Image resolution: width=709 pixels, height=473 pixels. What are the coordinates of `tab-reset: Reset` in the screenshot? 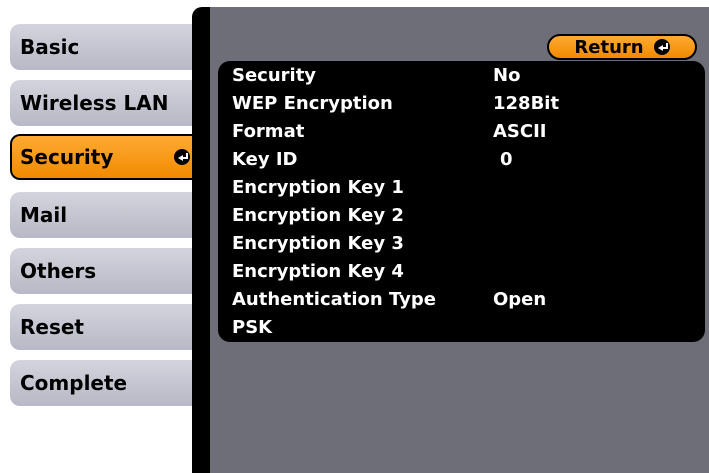 It's located at (105, 327).